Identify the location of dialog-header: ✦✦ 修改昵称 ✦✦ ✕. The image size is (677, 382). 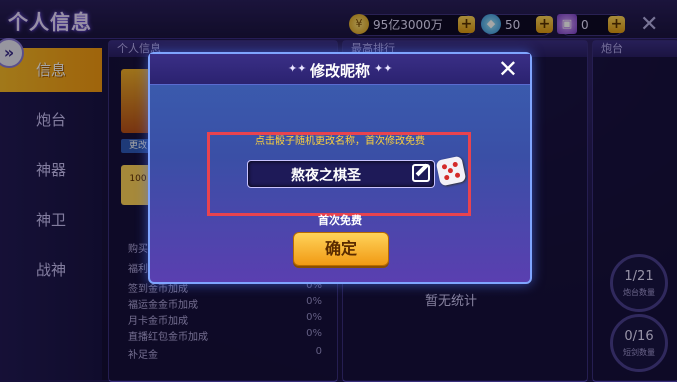
(340, 69).